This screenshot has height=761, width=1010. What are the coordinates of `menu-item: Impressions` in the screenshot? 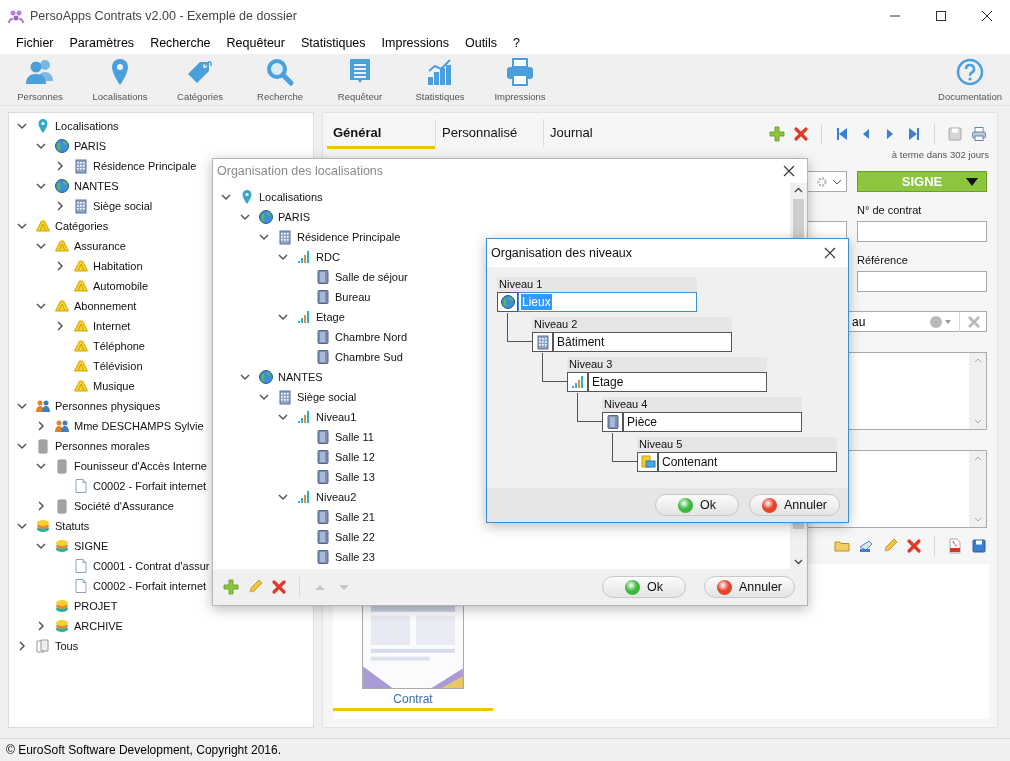 It's located at (415, 43).